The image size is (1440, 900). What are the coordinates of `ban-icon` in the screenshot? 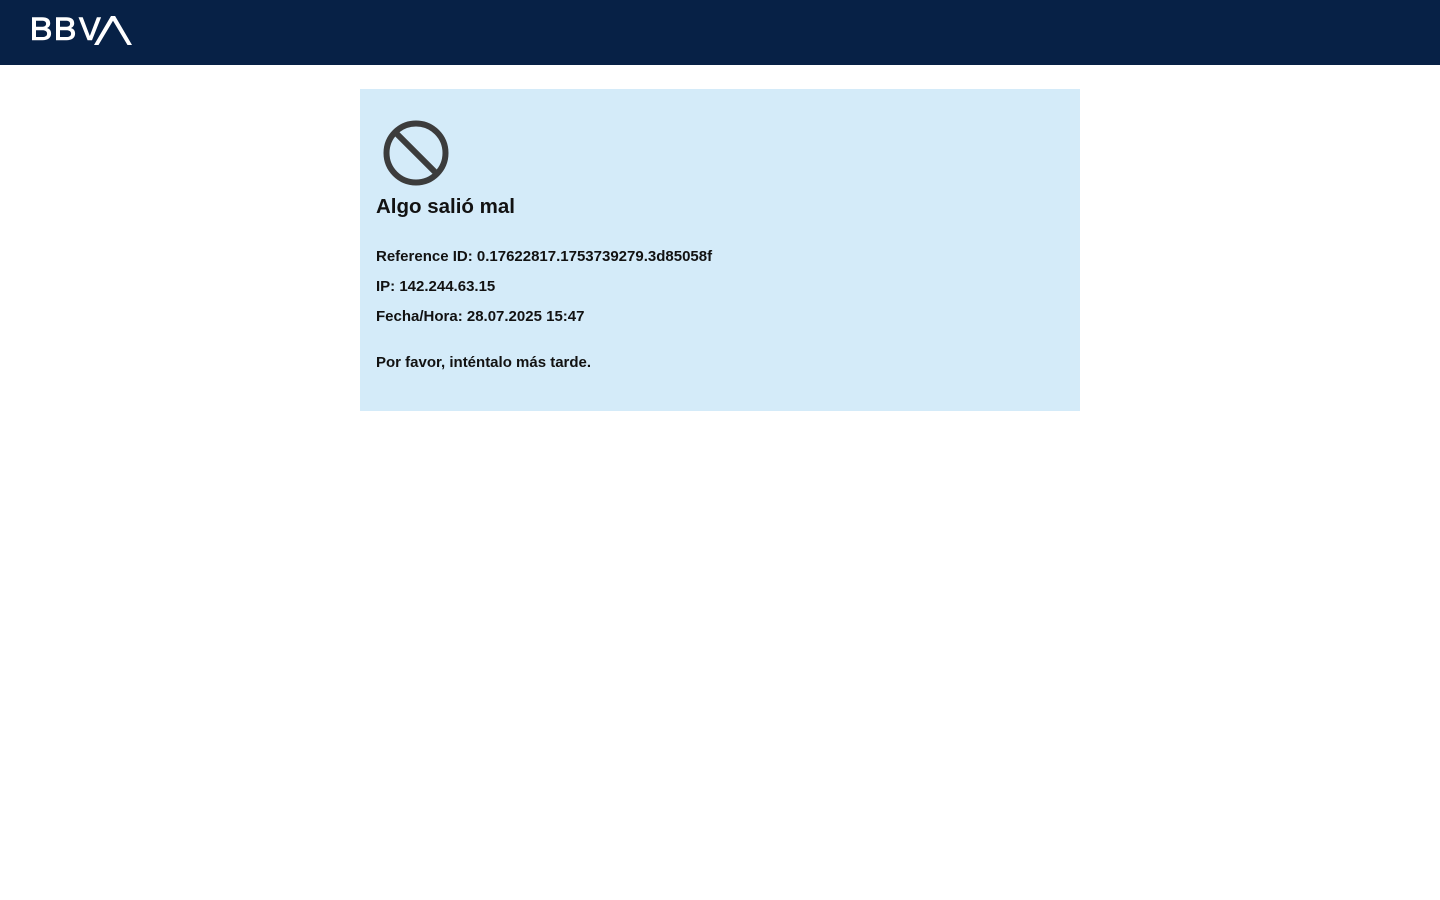 It's located at (416, 153).